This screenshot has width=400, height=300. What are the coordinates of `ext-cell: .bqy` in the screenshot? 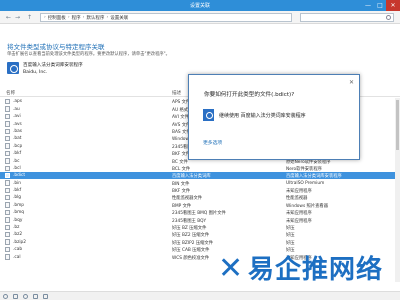 It's located at (18, 220).